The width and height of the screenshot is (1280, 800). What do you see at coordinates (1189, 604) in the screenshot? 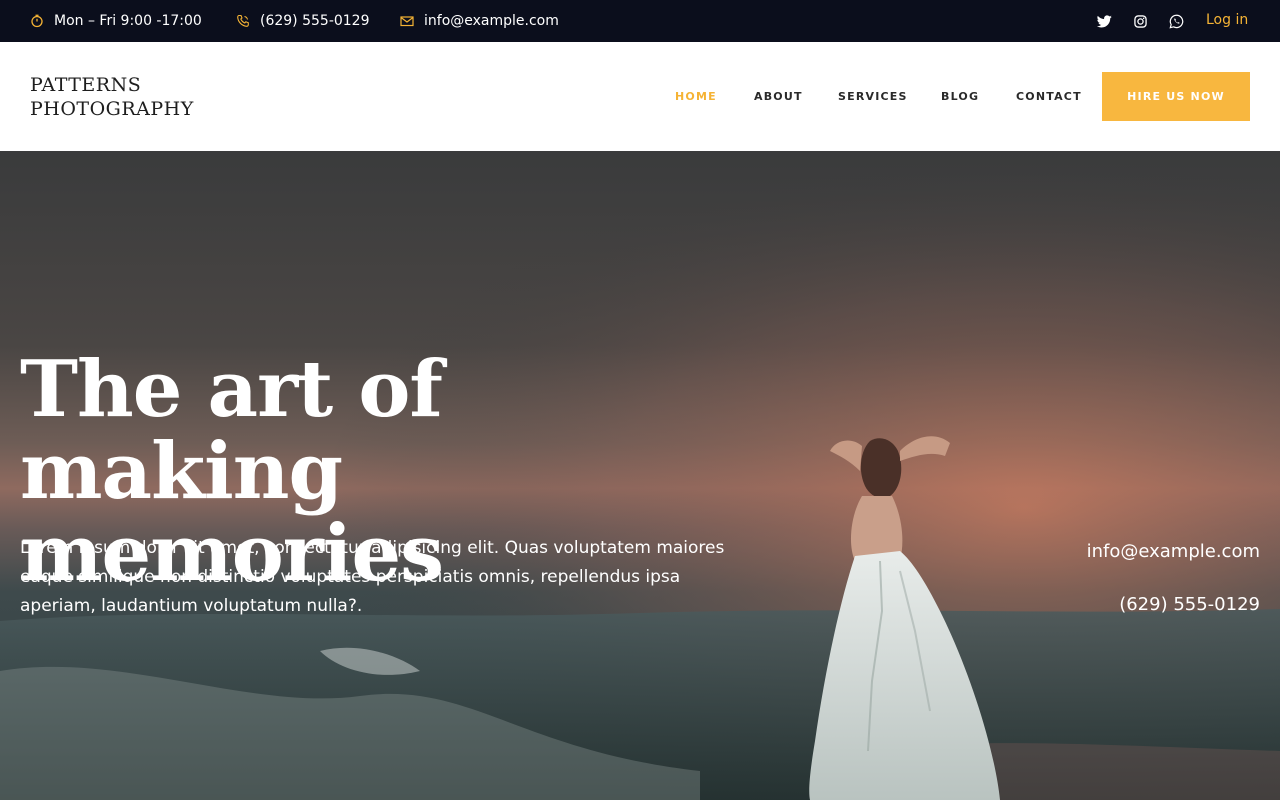
I see `hero-phone-link: (629) 555-0129` at bounding box center [1189, 604].